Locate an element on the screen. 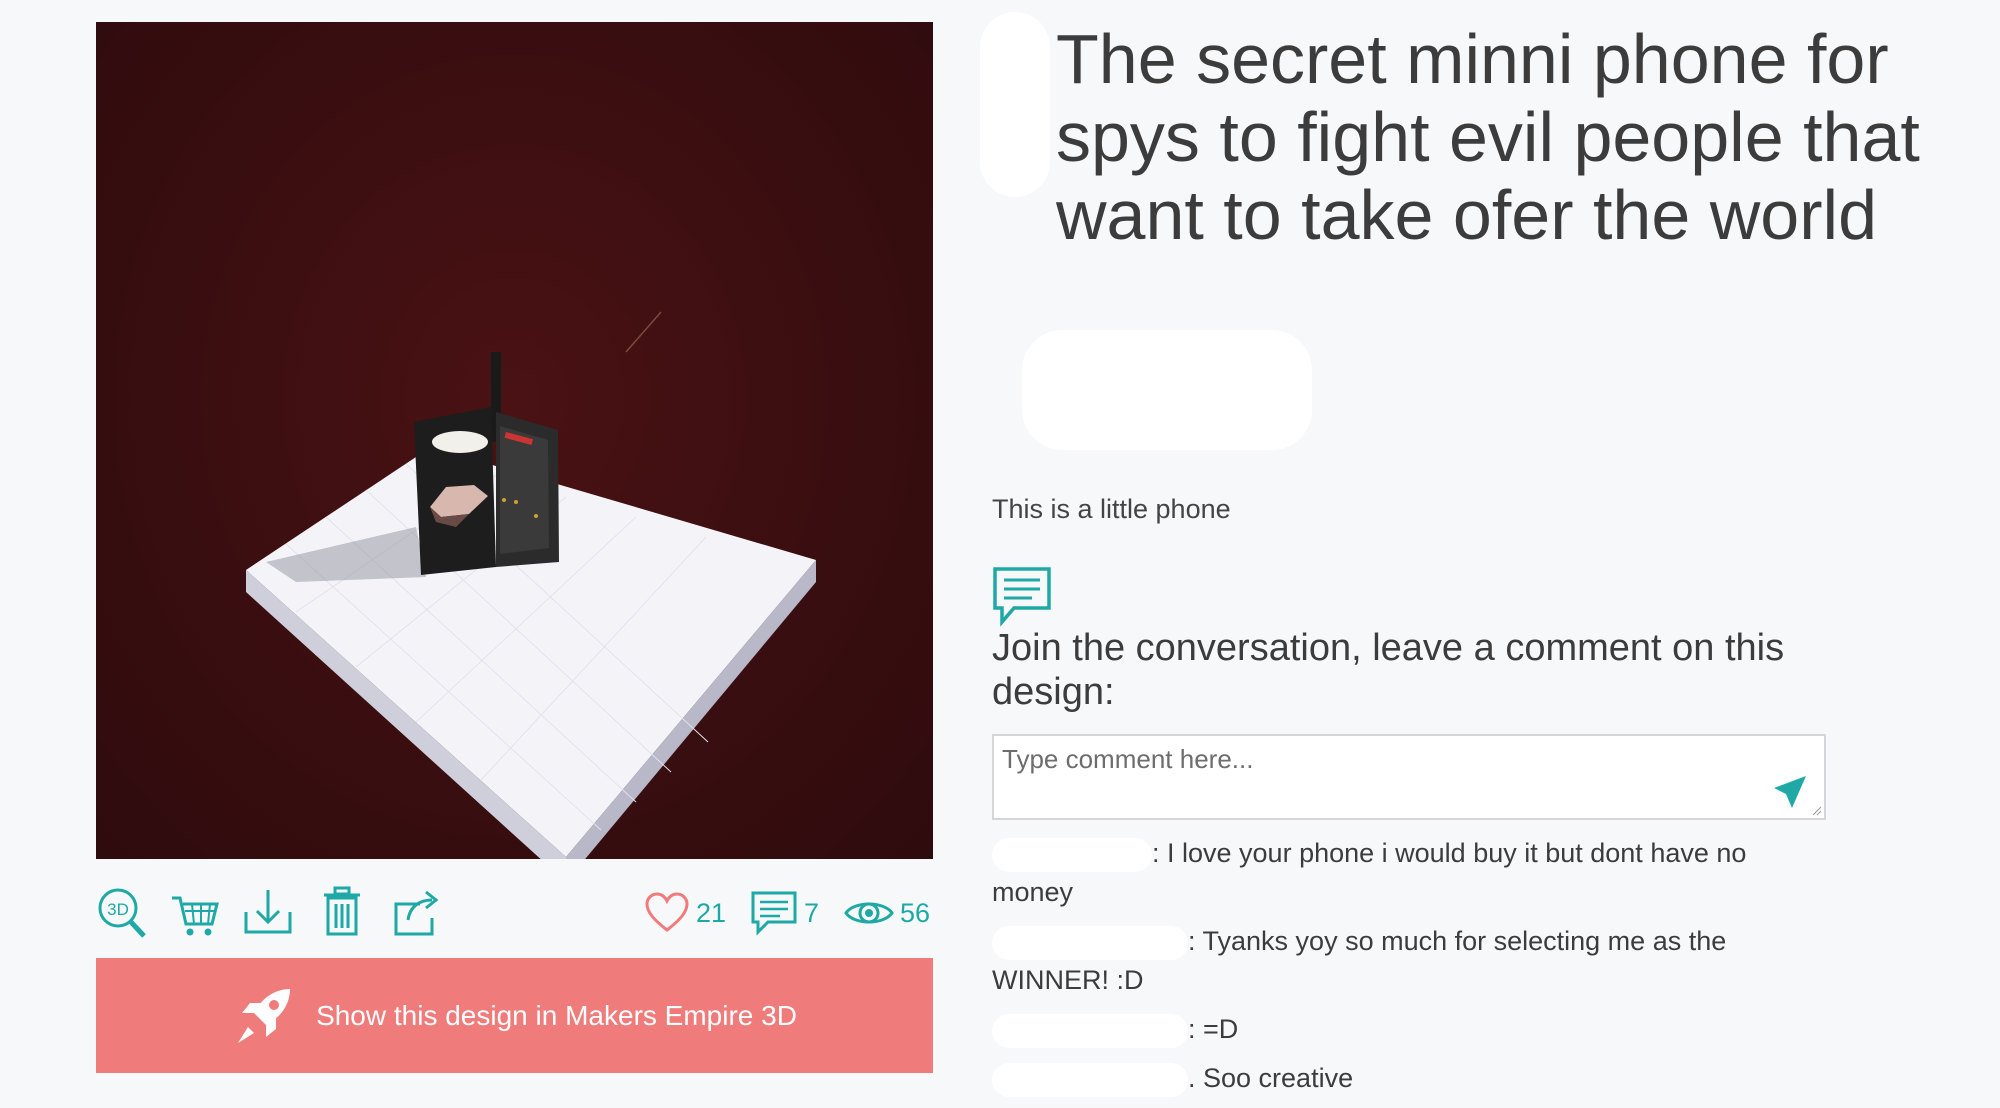 This screenshot has width=2000, height=1108. send-icon is located at coordinates (1790, 792).